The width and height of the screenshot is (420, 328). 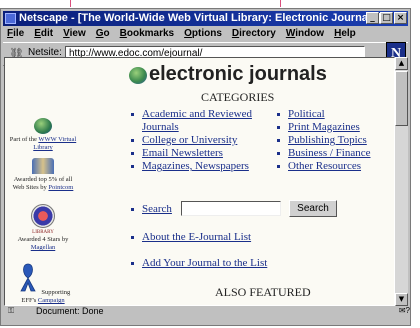 I want to click on menu-directory: Directory, so click(x=254, y=34).